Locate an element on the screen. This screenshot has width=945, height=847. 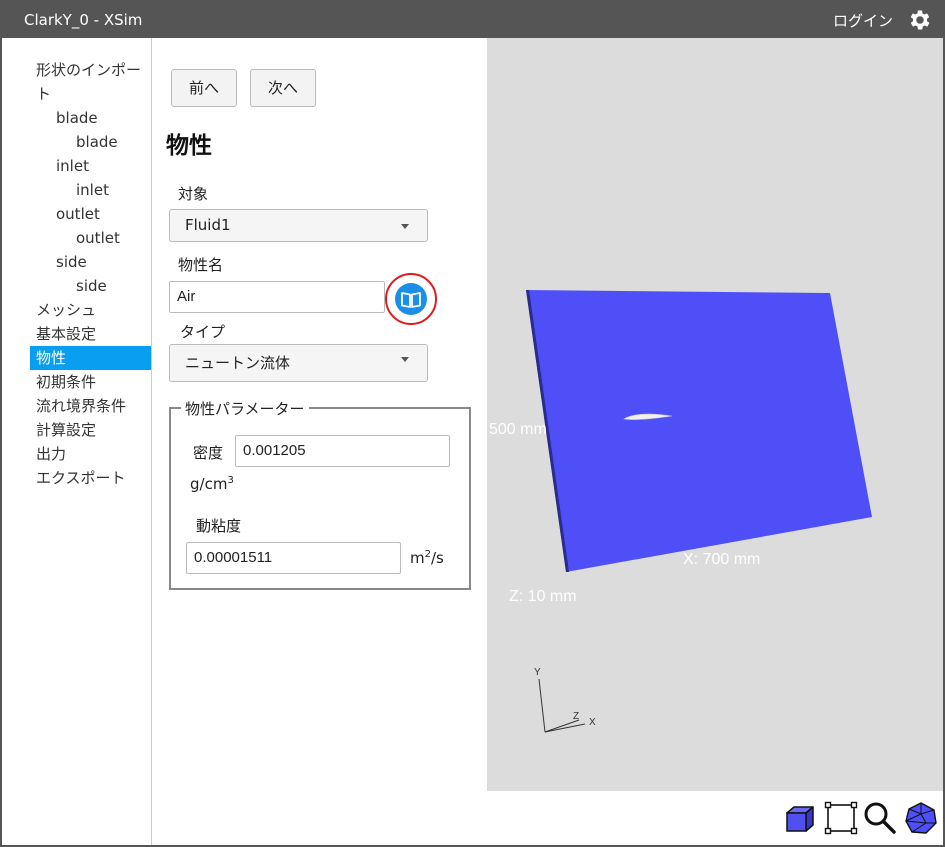
params-legend: 物性パラメーター is located at coordinates (245, 408).